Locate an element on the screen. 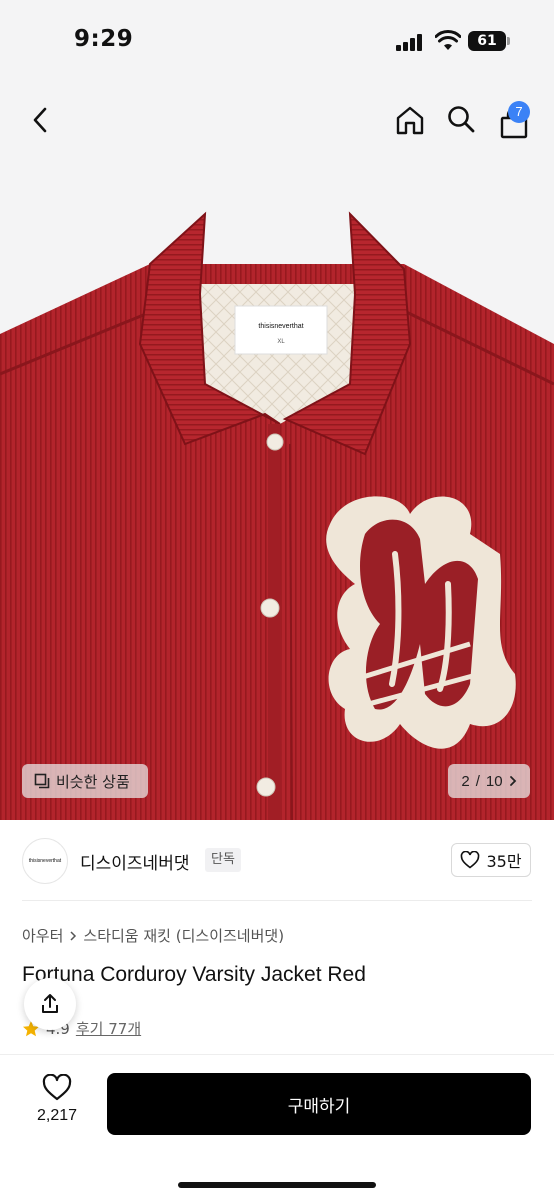 This screenshot has width=554, height=1200. brand-logo: thisisneverthat is located at coordinates (45, 861).